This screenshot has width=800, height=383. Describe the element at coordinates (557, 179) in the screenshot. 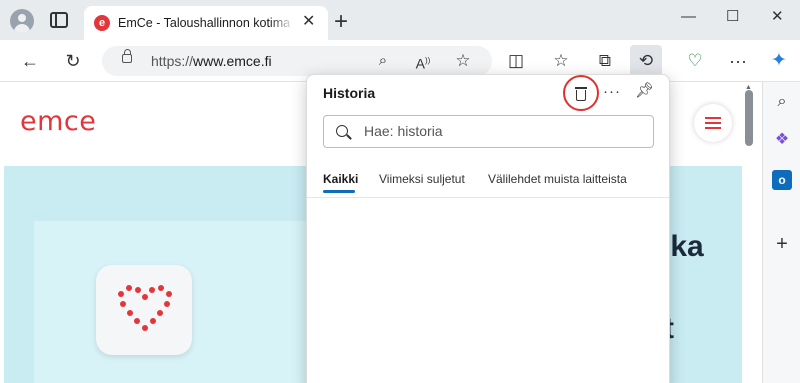

I see `tab-other-devices: Välilehdet muista laitteista` at that location.